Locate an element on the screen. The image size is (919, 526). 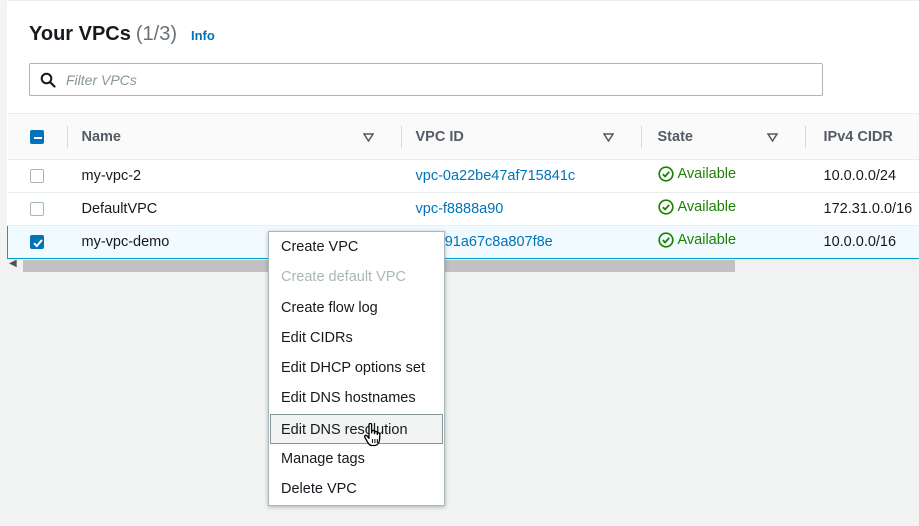
column-header-vpc-id: VPC ID is located at coordinates (521, 136).